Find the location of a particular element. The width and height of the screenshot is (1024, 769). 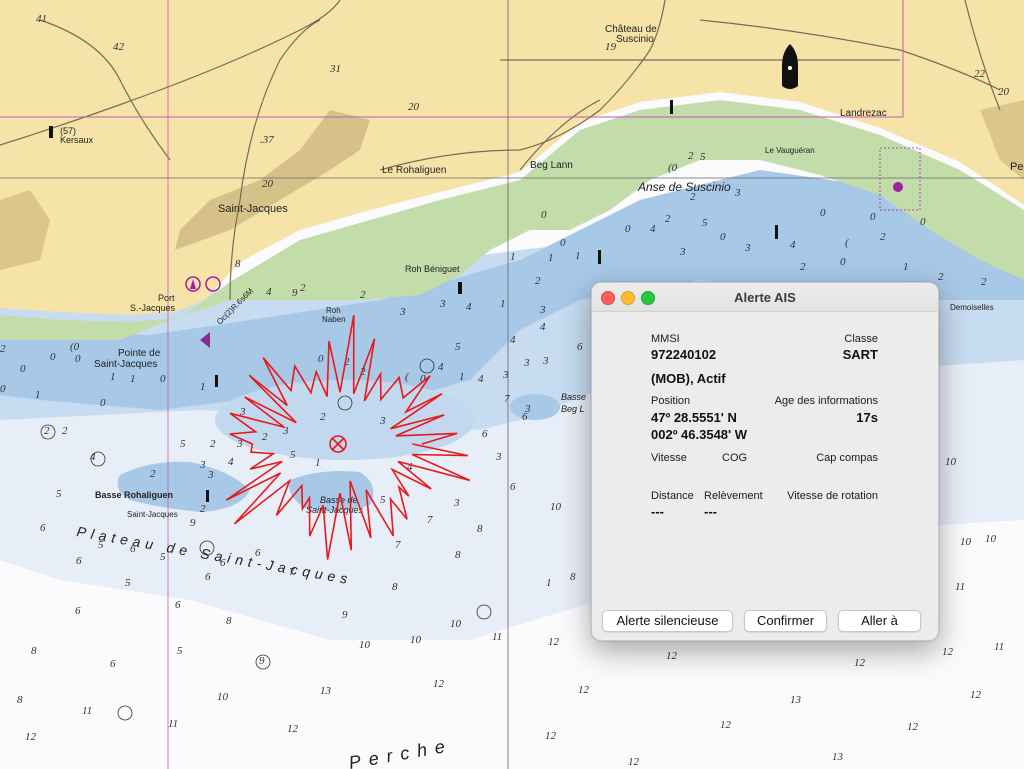

label-le-rohaliguen: Le Rohaliguen is located at coordinates (414, 170).